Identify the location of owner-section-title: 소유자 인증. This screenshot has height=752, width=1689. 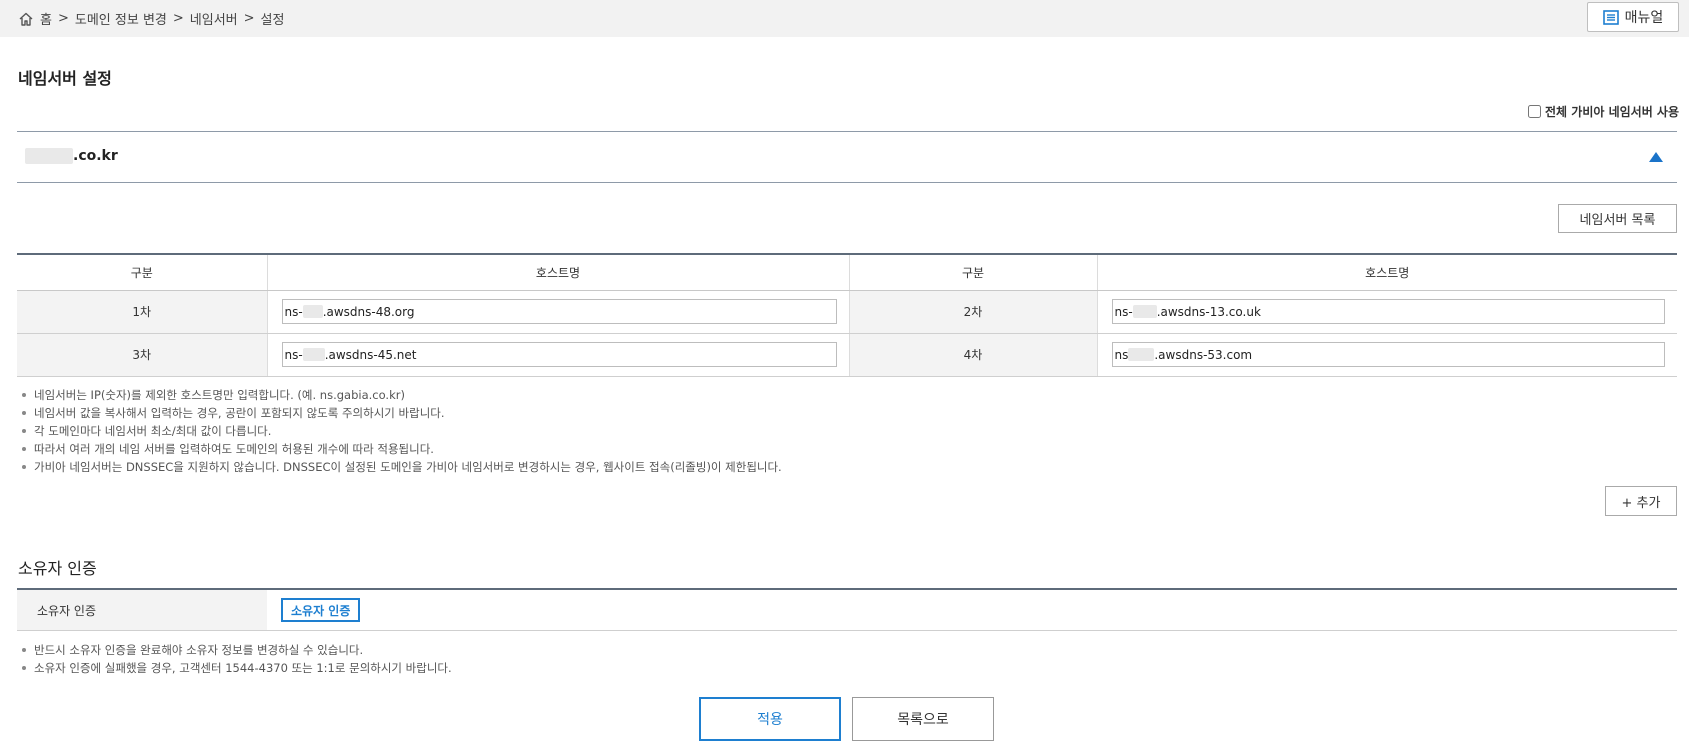
(57, 568).